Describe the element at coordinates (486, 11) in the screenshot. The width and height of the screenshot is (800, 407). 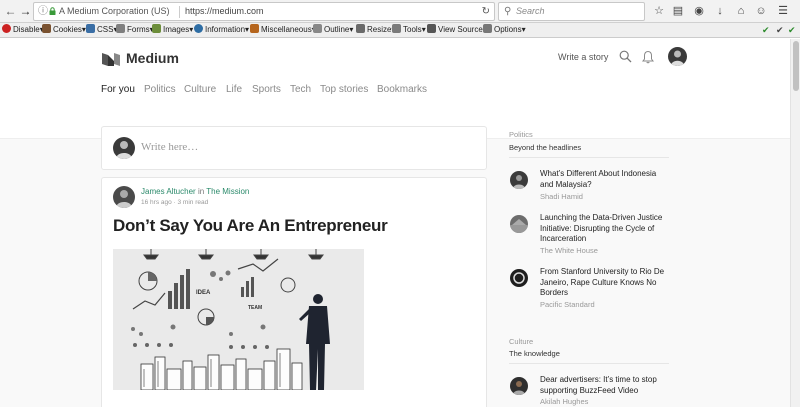
I see `reload-icon: ↻` at that location.